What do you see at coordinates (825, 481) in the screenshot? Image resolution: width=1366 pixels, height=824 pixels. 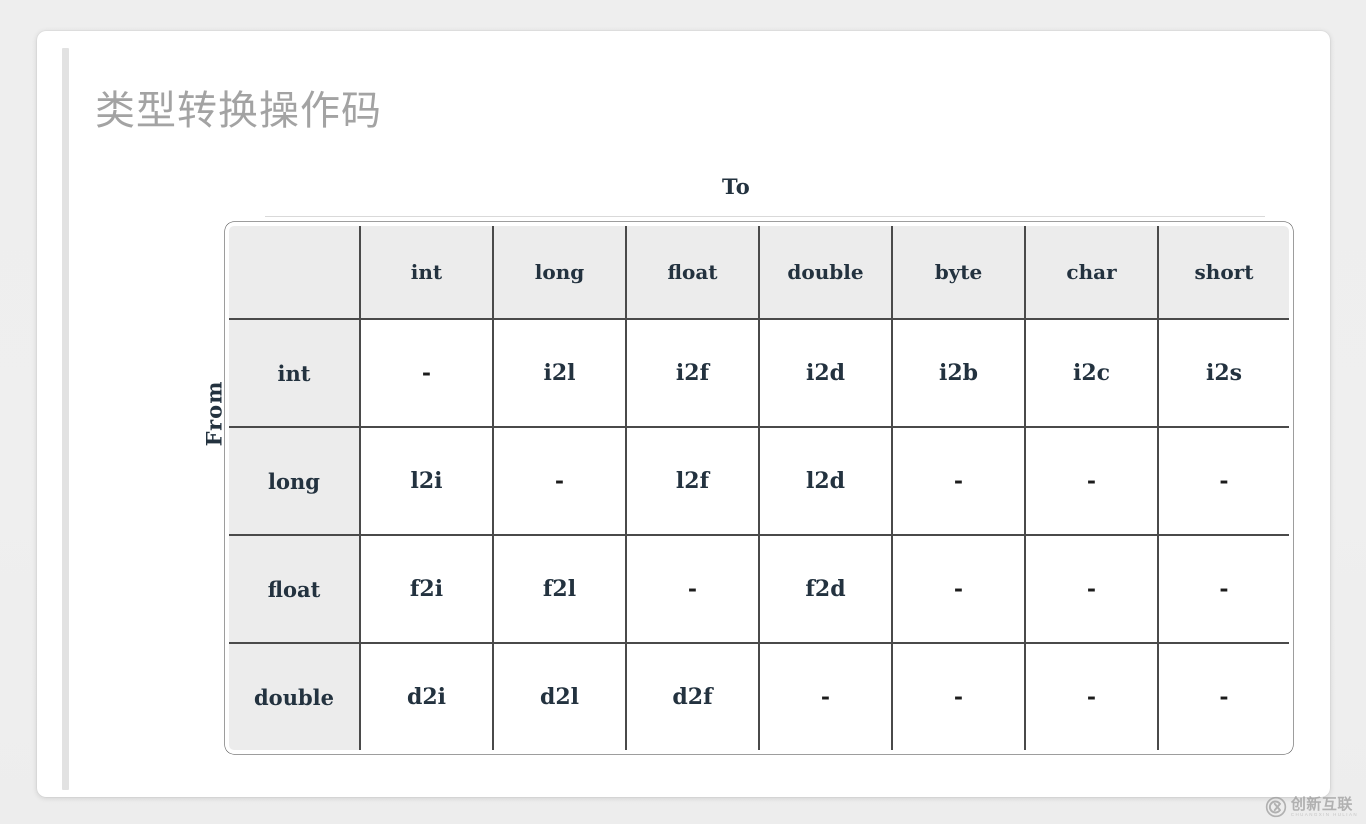 I see `cell-long-double: l2d` at bounding box center [825, 481].